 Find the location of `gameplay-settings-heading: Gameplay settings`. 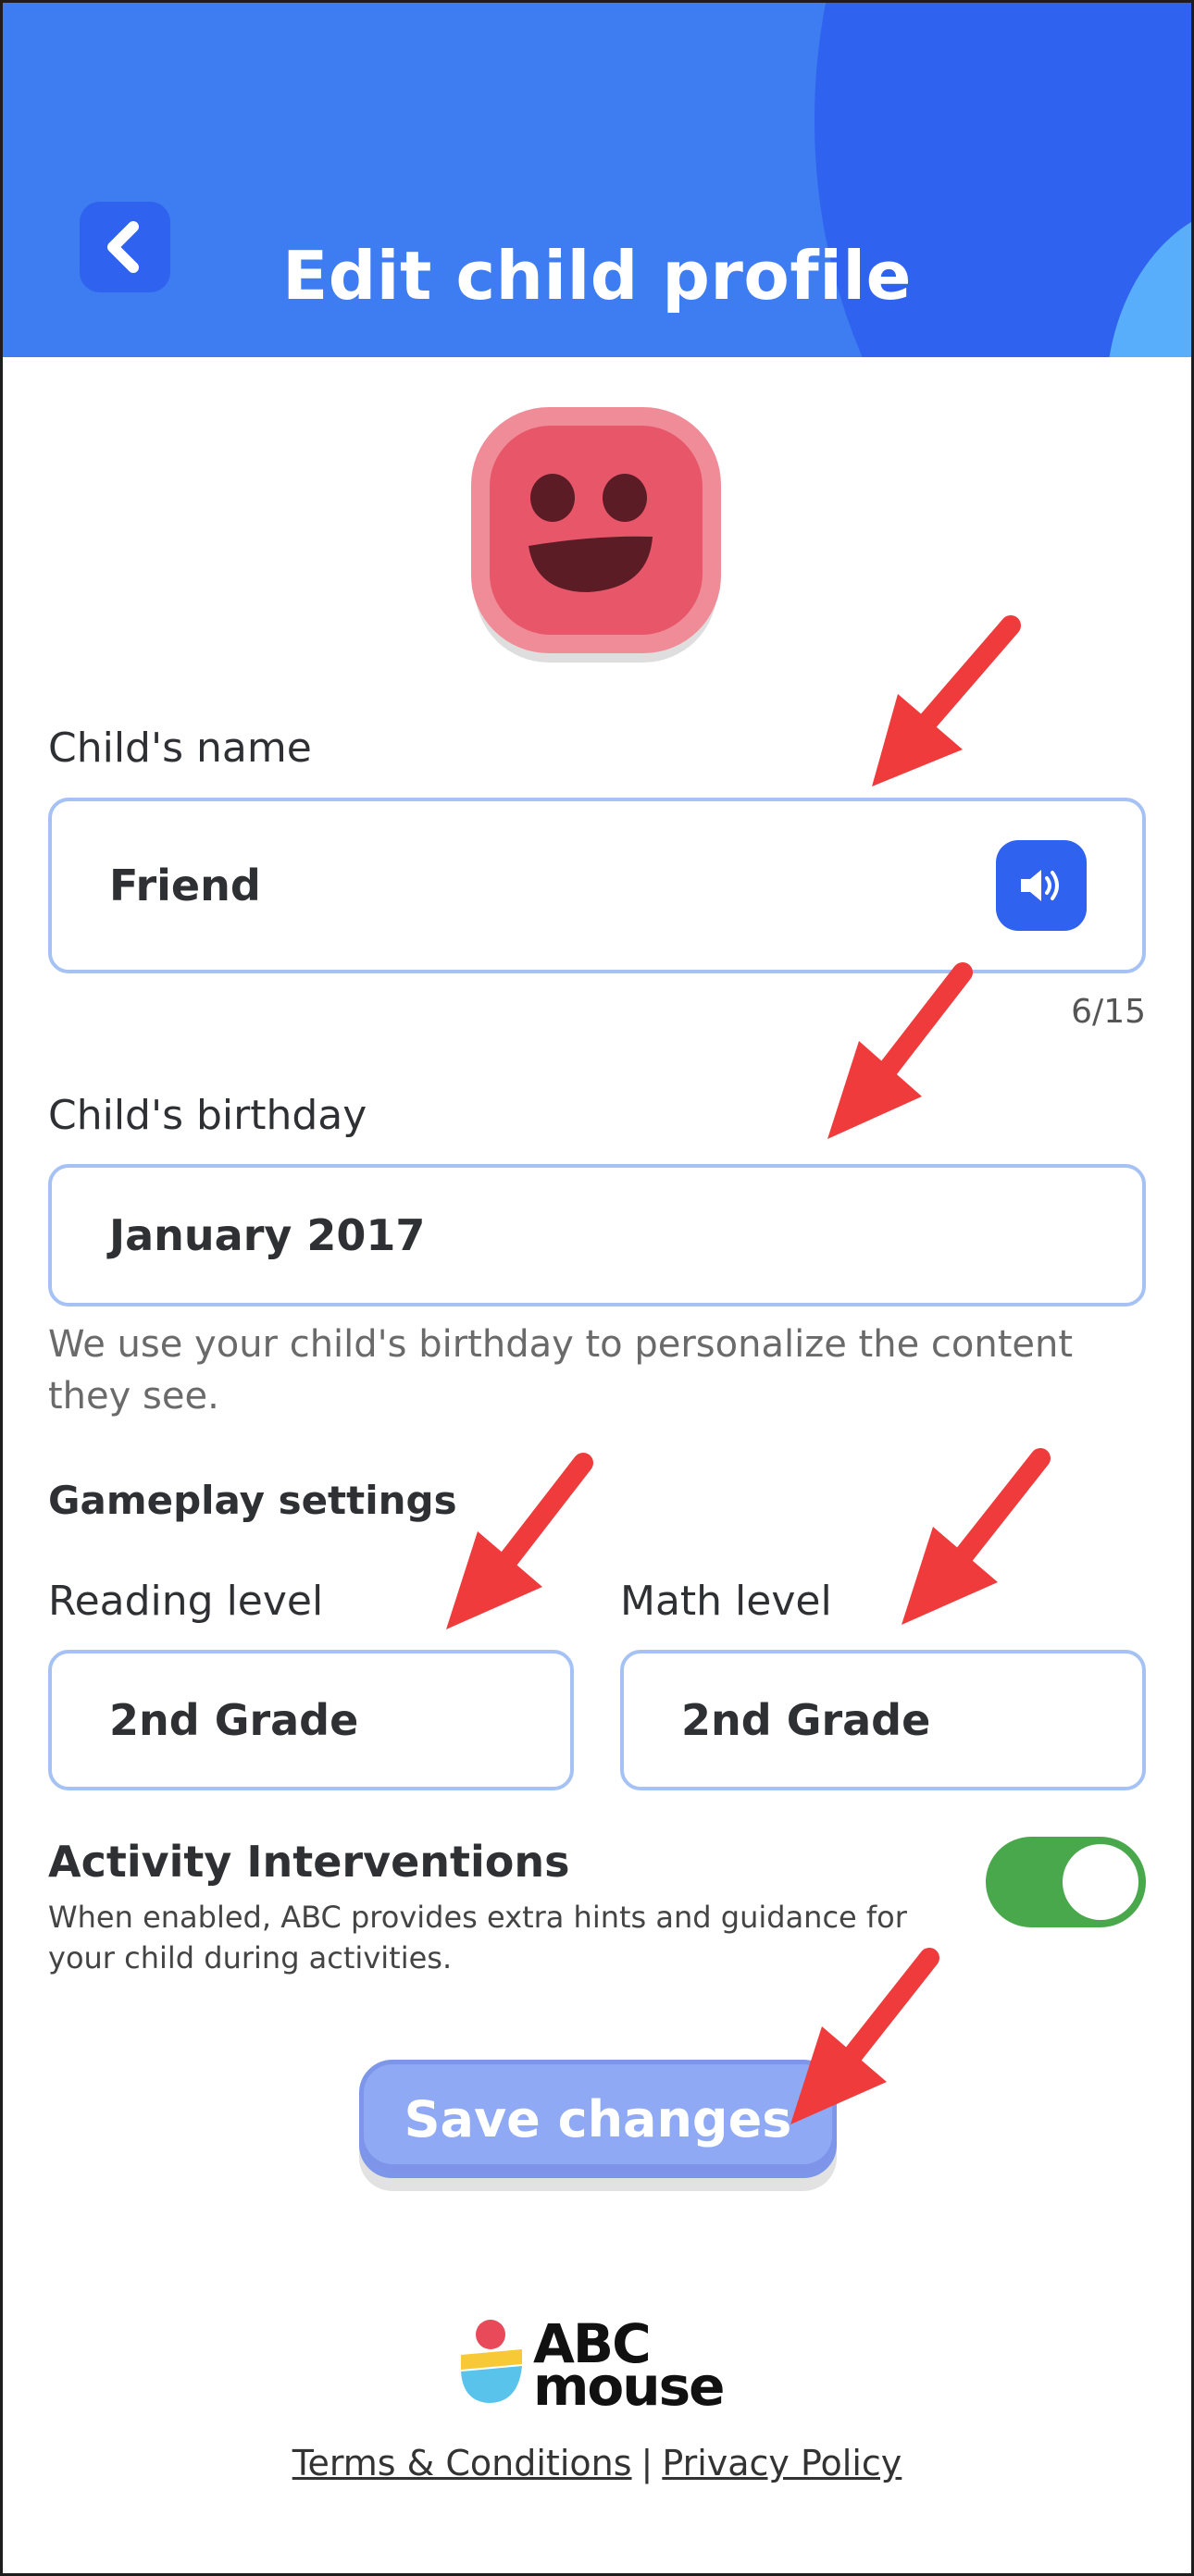

gameplay-settings-heading: Gameplay settings is located at coordinates (252, 1500).